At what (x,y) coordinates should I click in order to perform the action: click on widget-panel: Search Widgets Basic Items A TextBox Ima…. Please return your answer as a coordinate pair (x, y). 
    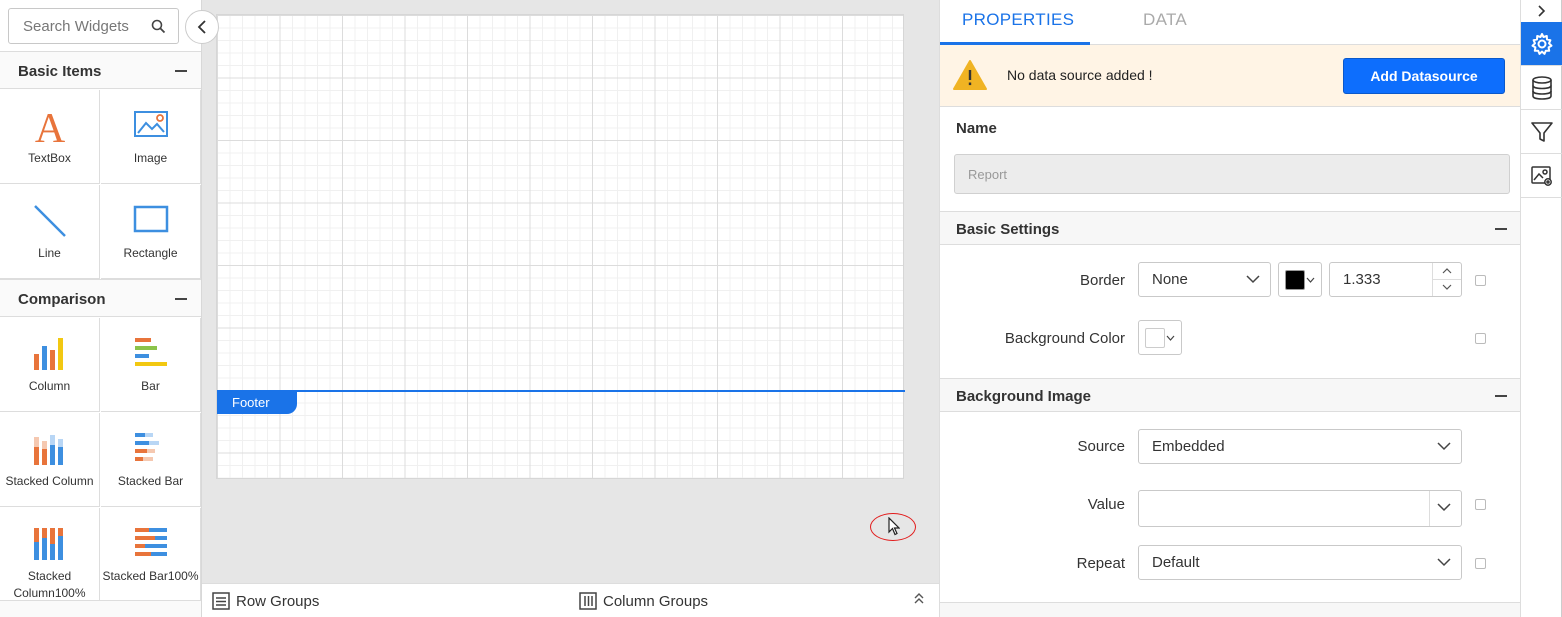
    Looking at the image, I should click on (101, 308).